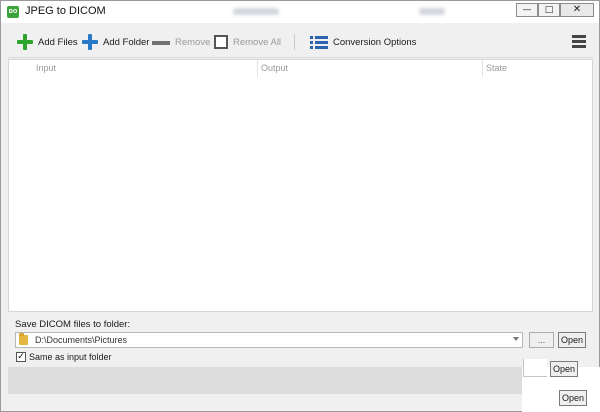 Image resolution: width=600 pixels, height=412 pixels. What do you see at coordinates (81, 340) in the screenshot?
I see `output-folder-path: D:\Documents\Pictures` at bounding box center [81, 340].